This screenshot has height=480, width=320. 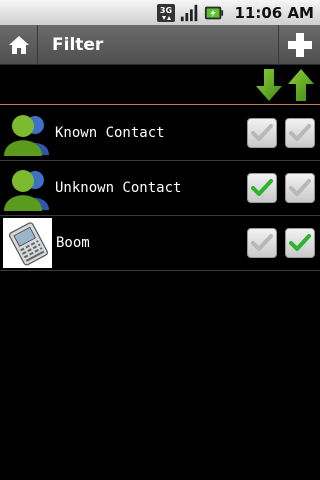 I want to click on add-button, so click(x=299, y=44).